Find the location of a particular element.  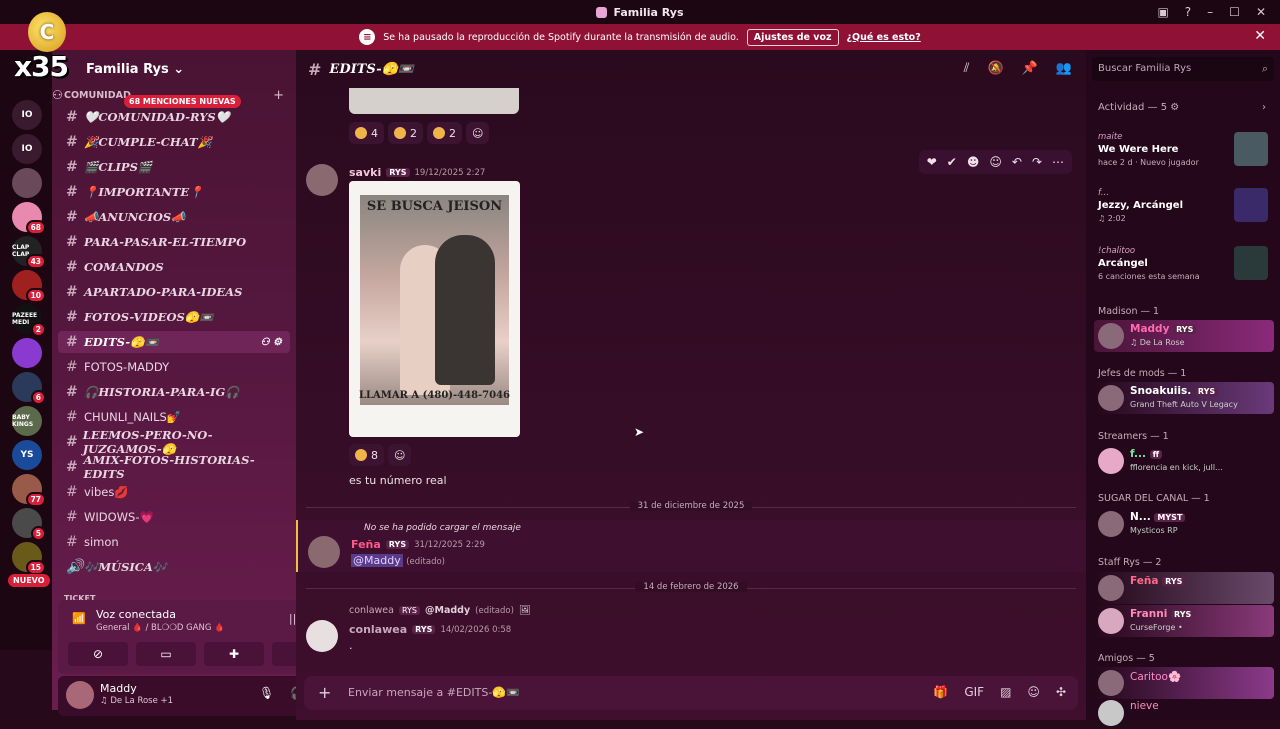

plus-icon: + is located at coordinates (324, 692).